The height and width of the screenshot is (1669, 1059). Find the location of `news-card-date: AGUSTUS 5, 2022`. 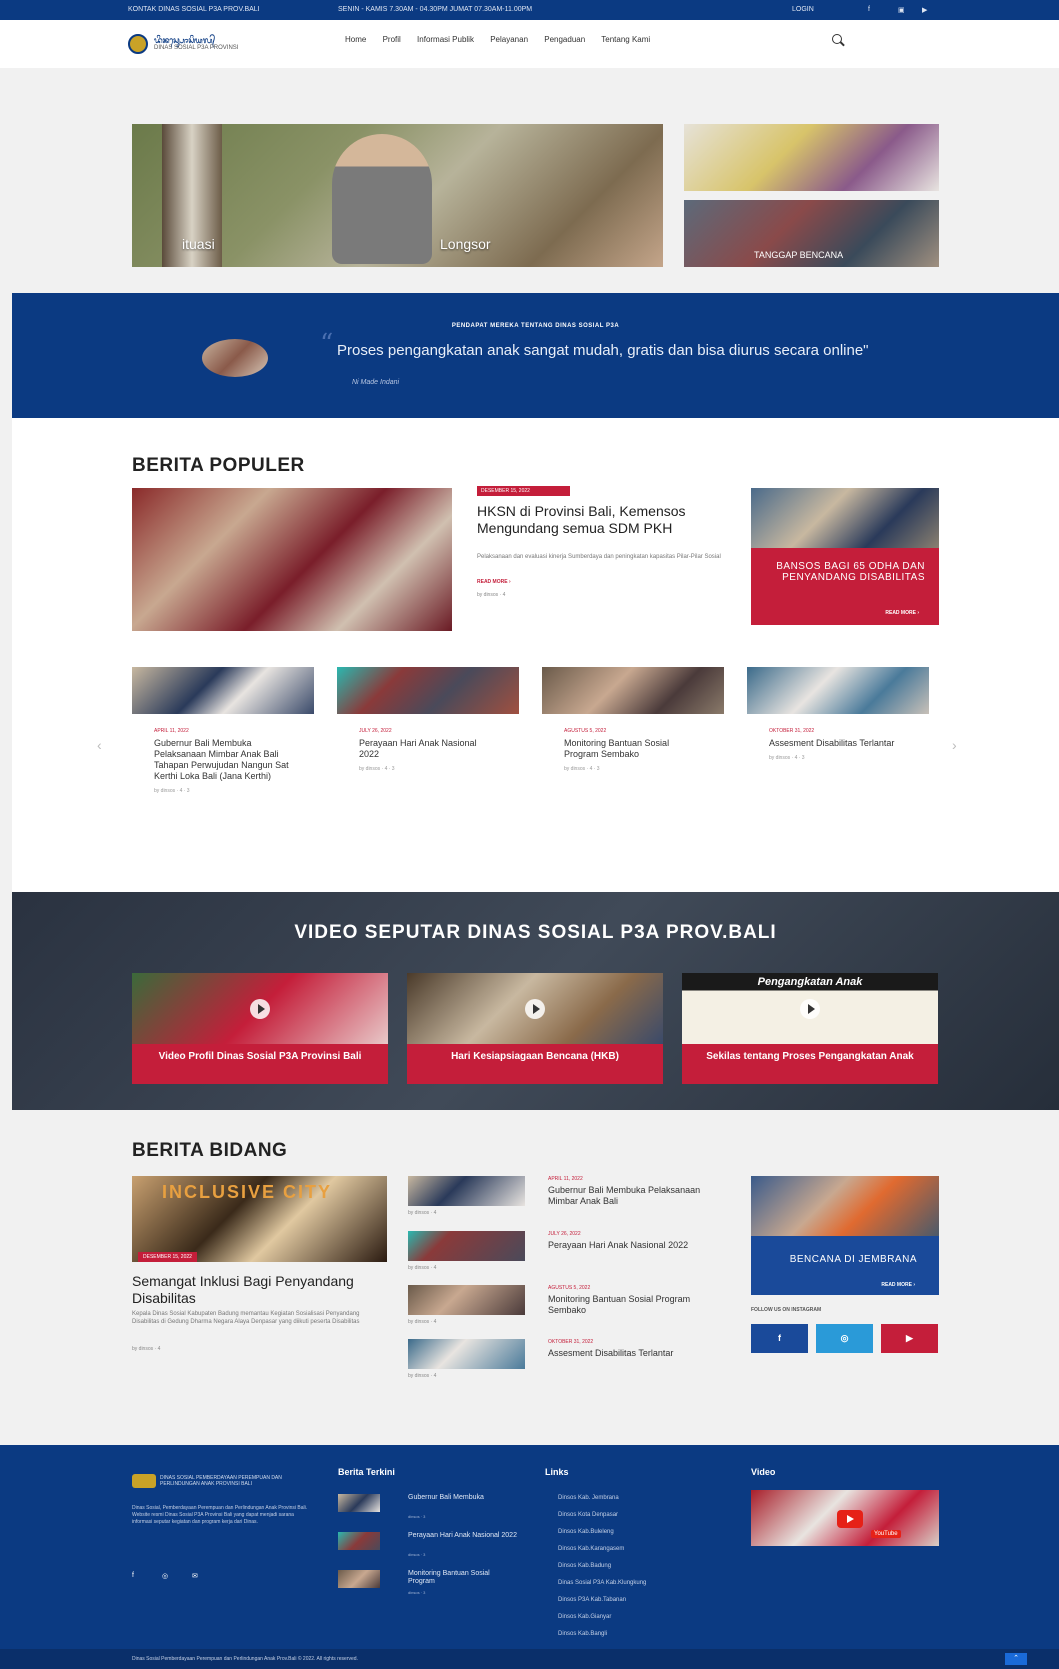

news-card-date: AGUSTUS 5, 2022 is located at coordinates (585, 731).